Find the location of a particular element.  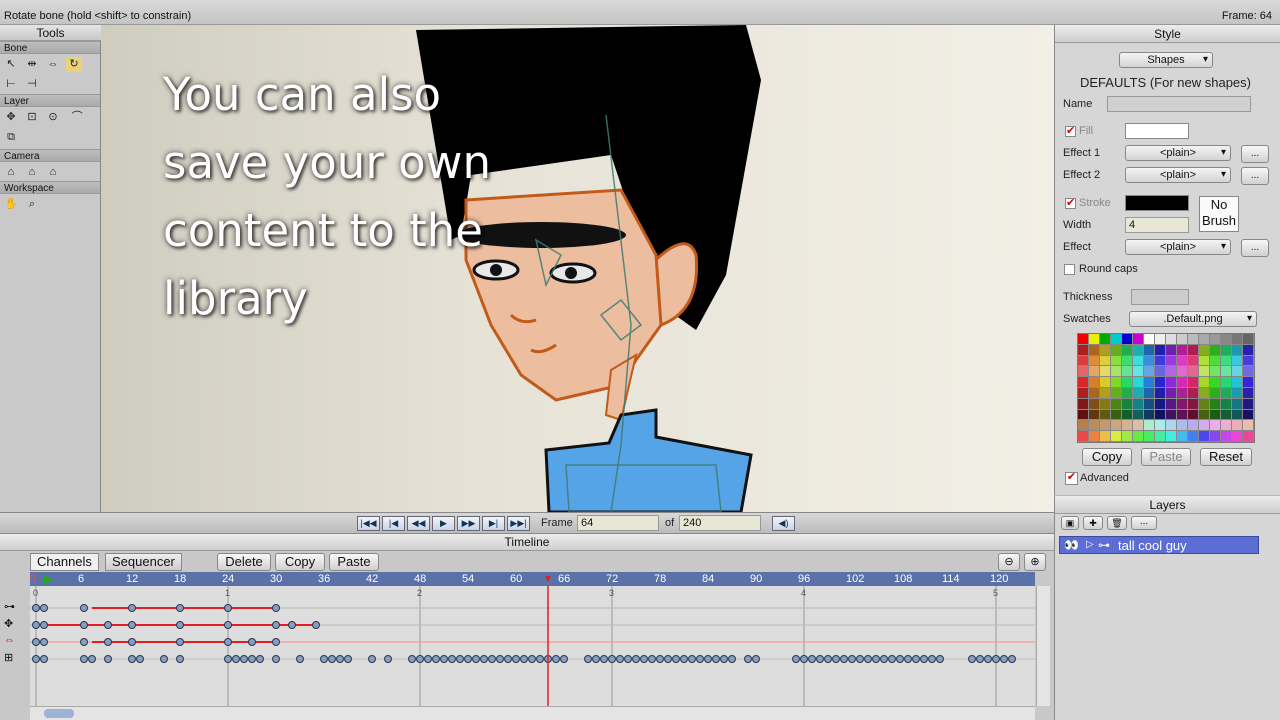

layer-expand-icon: ▷ is located at coordinates (1090, 544).